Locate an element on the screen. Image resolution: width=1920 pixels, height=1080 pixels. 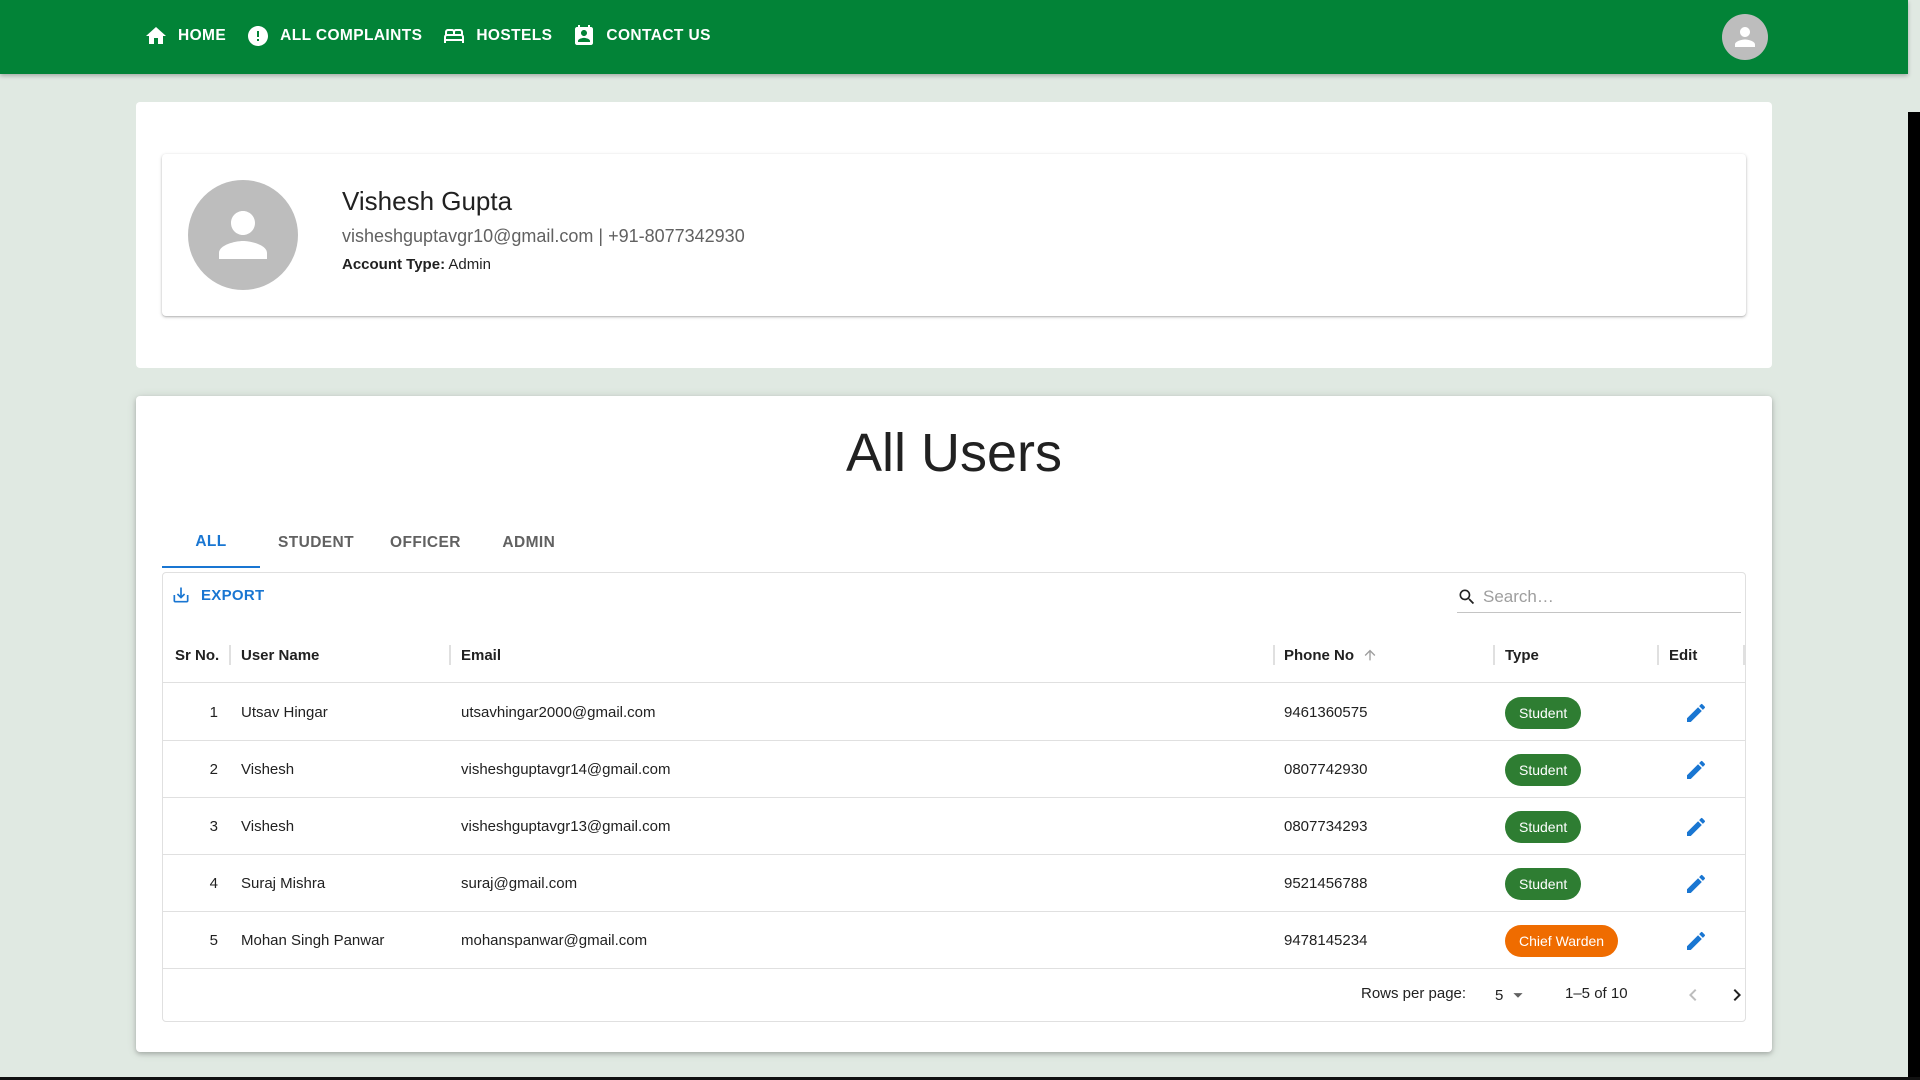
tab-admin: ADMIN is located at coordinates (529, 543).